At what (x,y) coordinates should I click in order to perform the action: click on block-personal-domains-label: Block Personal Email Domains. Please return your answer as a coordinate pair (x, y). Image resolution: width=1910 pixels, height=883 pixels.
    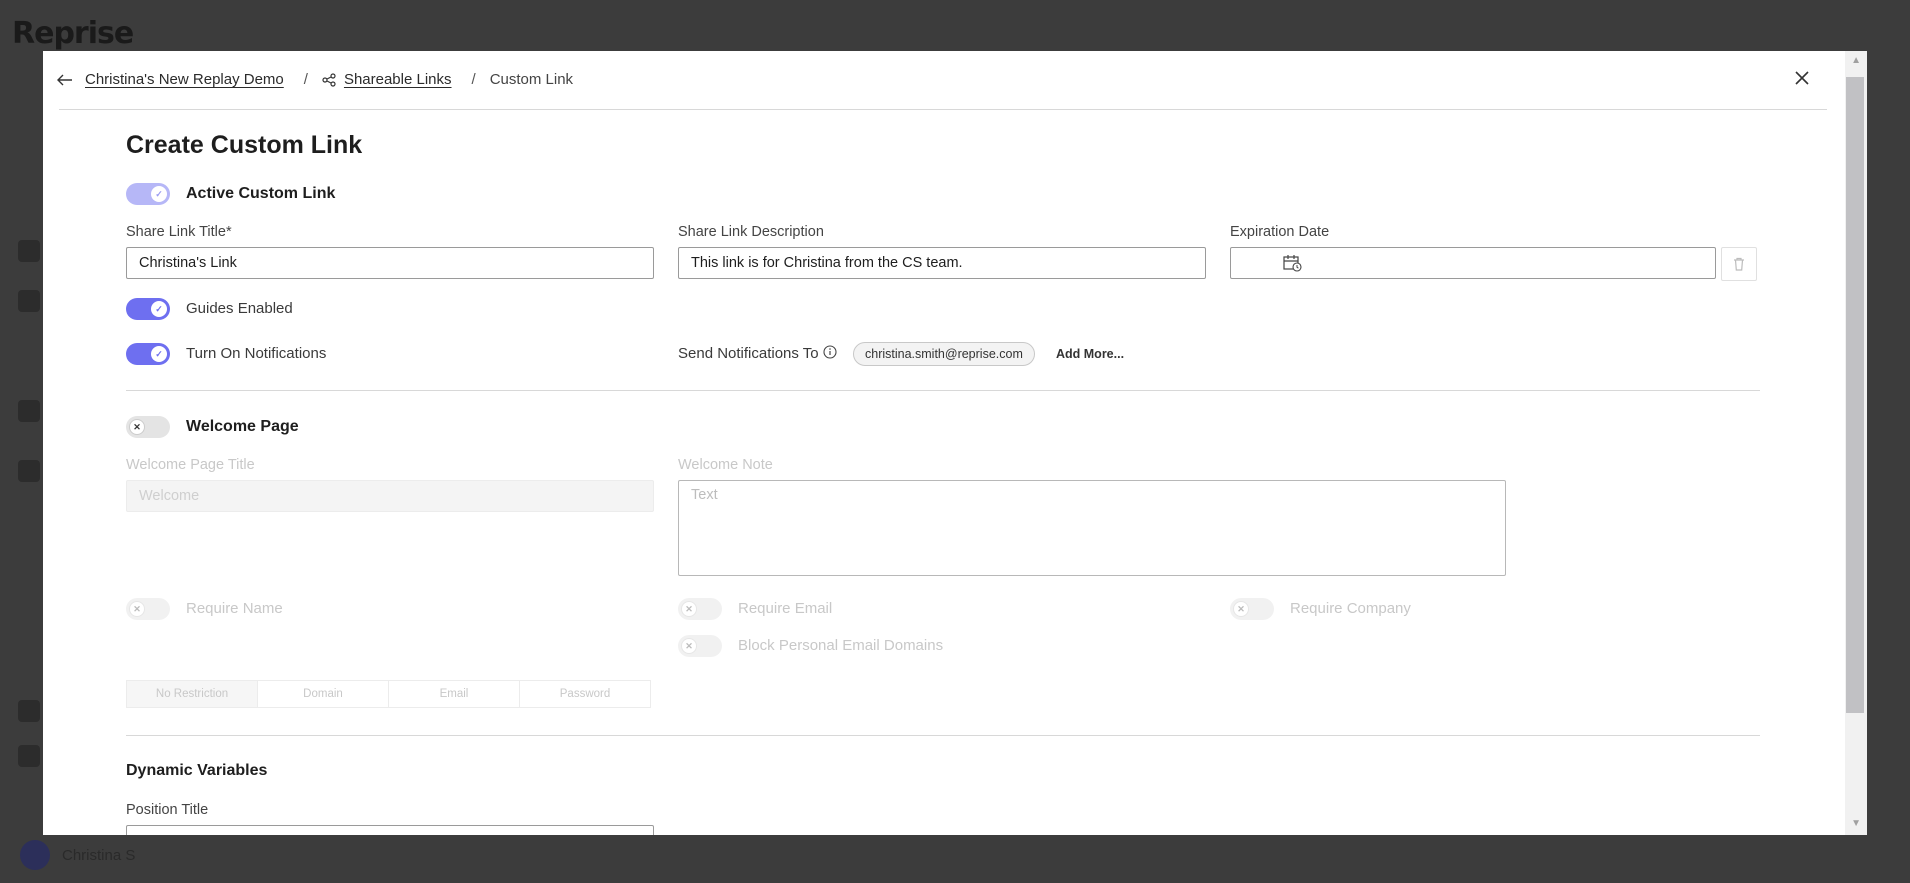
    Looking at the image, I should click on (841, 645).